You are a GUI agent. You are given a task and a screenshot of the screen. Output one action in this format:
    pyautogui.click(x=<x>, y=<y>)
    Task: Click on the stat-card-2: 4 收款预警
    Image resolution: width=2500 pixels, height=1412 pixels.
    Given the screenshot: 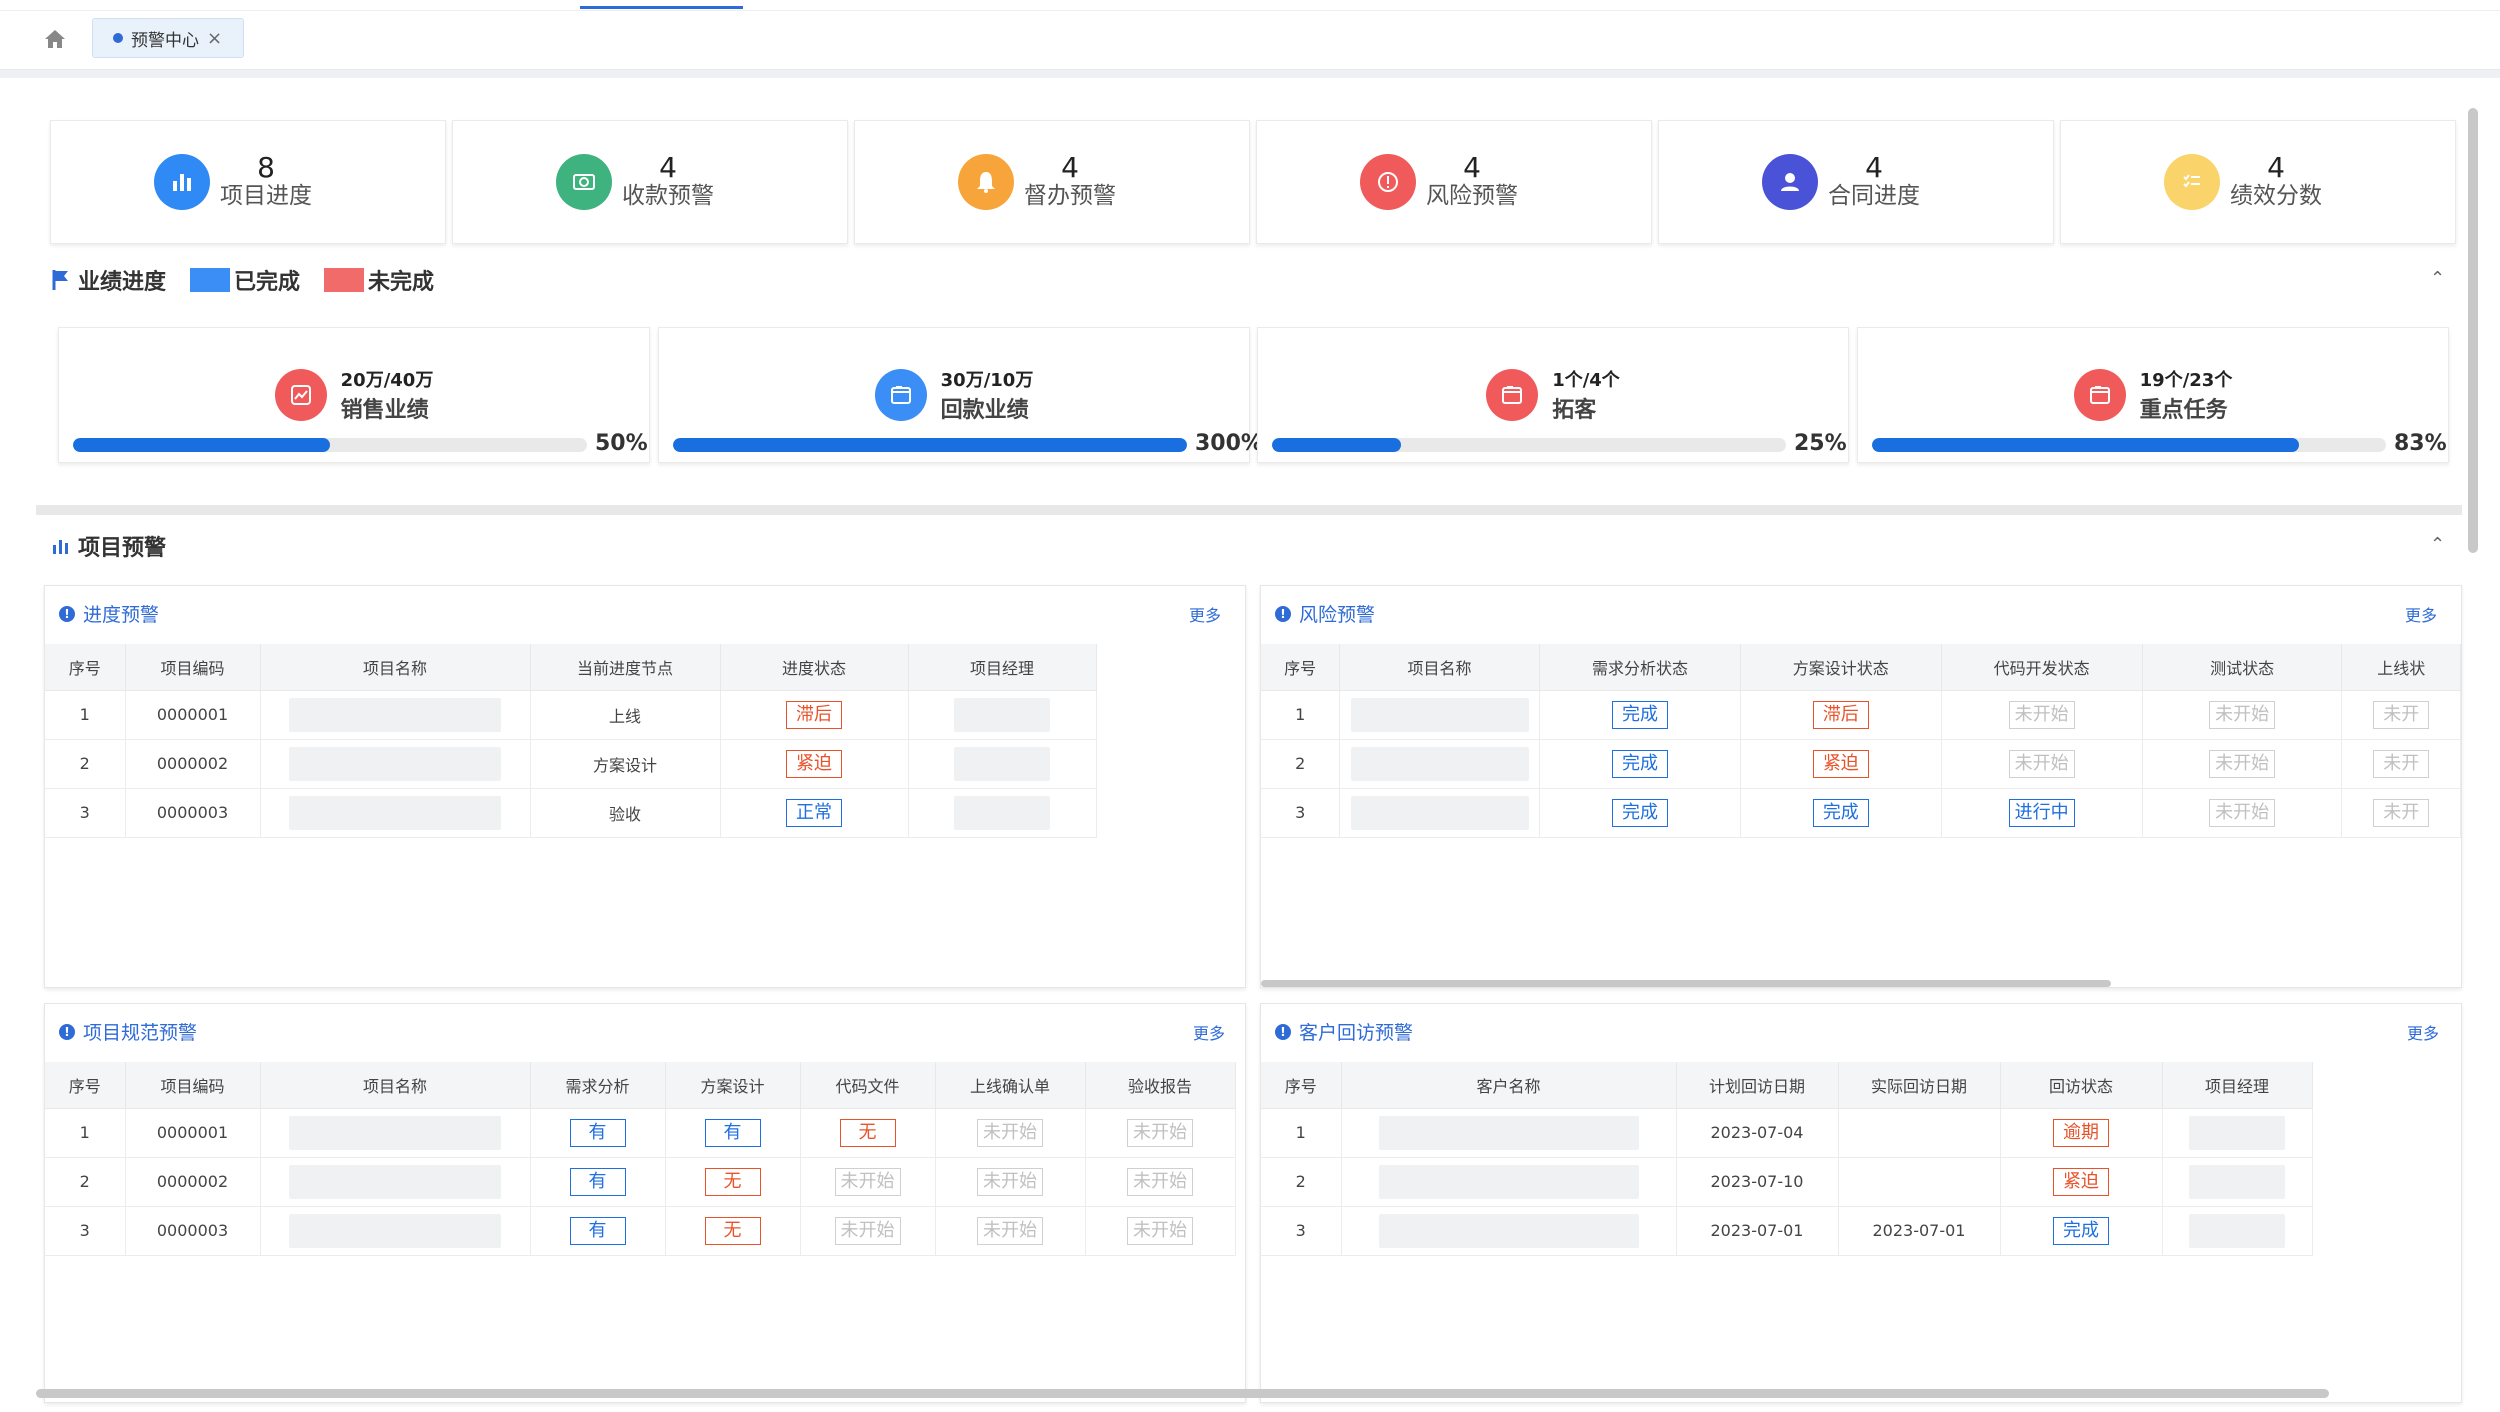 What is the action you would take?
    pyautogui.click(x=650, y=182)
    